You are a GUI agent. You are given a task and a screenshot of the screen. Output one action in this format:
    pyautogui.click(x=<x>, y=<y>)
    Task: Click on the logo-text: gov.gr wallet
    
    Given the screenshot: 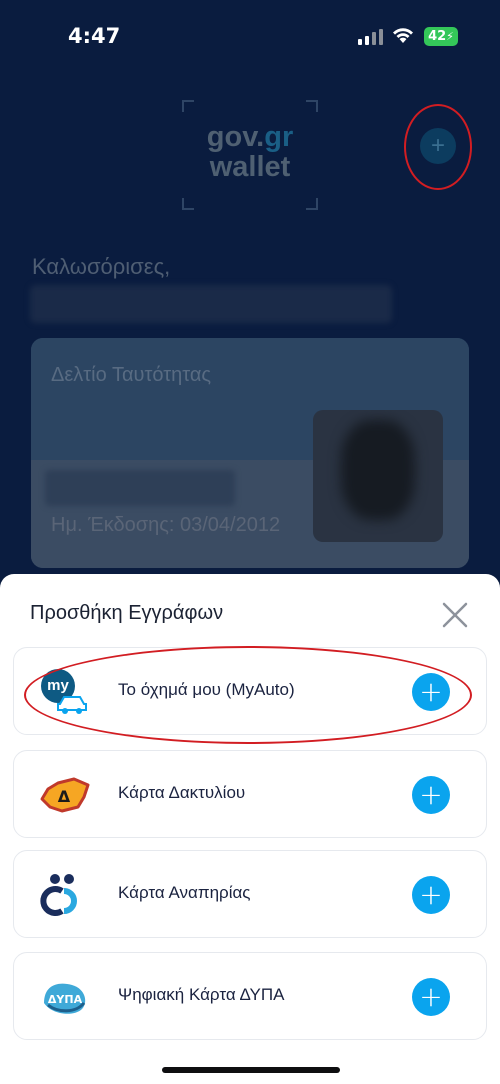 What is the action you would take?
    pyautogui.click(x=250, y=152)
    